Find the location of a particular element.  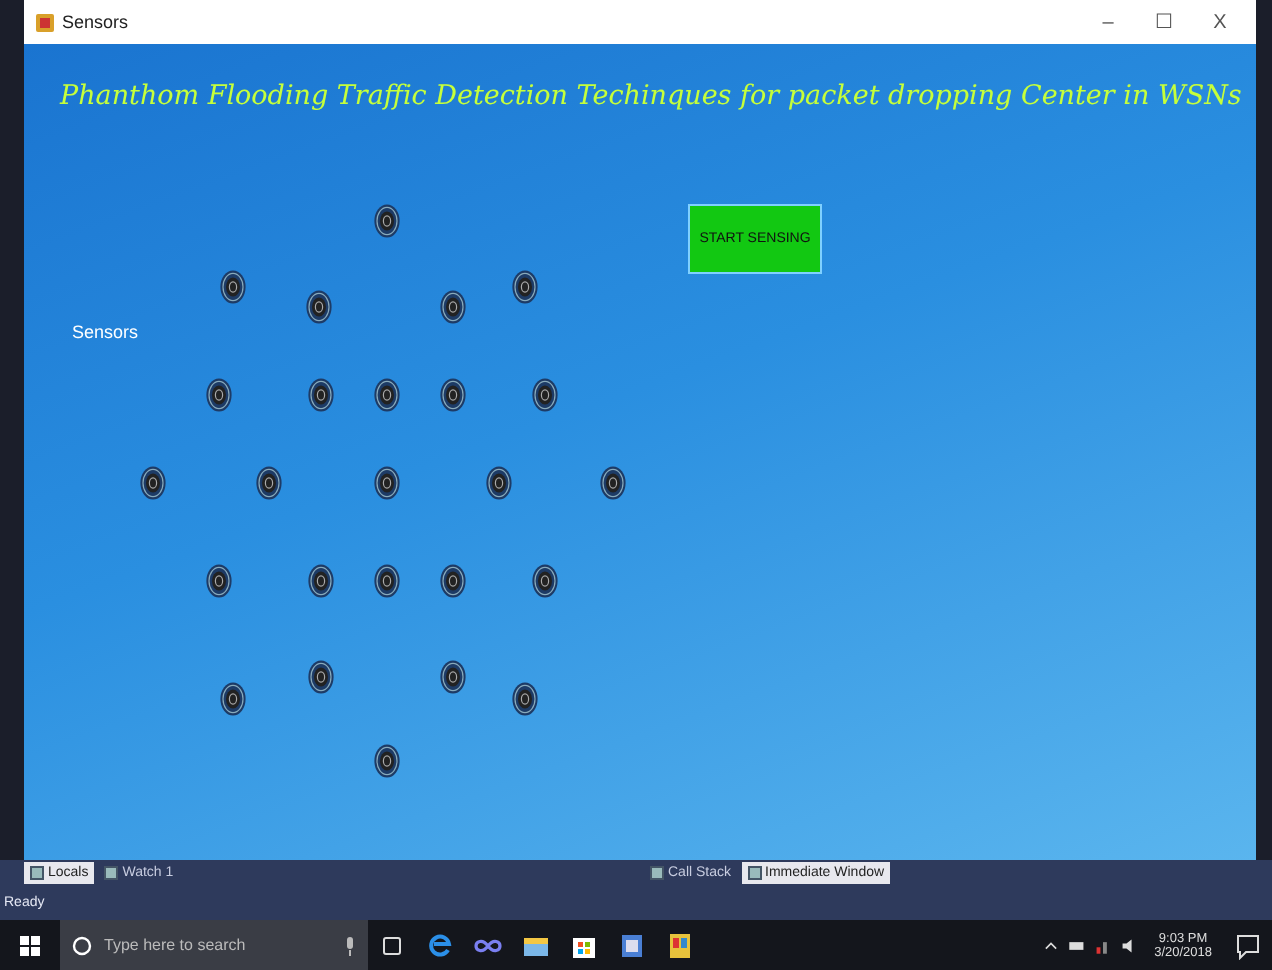

close-button: X is located at coordinates (1220, 22).